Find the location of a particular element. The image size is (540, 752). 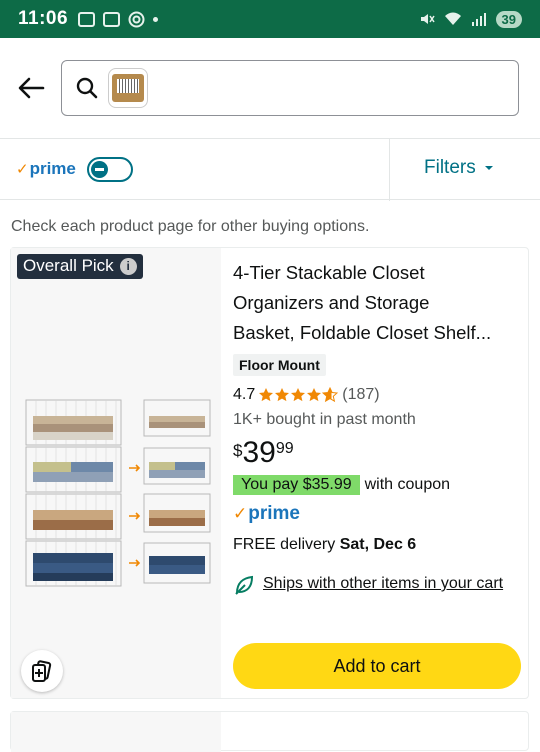

gallery-notification-icon is located at coordinates (87, 19).